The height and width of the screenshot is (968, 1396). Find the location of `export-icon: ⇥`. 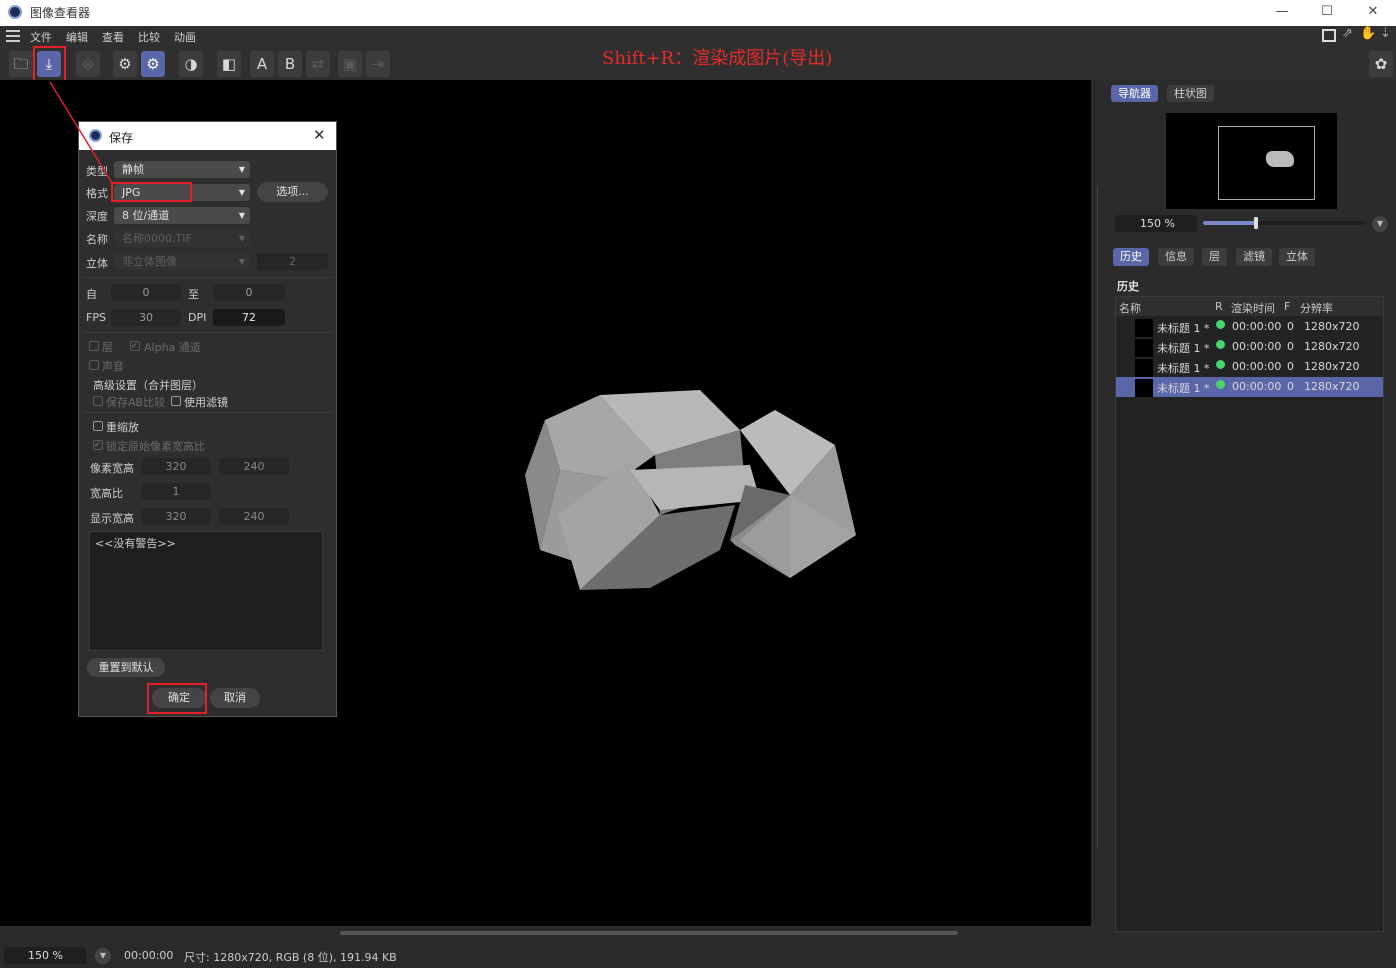

export-icon: ⇥ is located at coordinates (378, 64).